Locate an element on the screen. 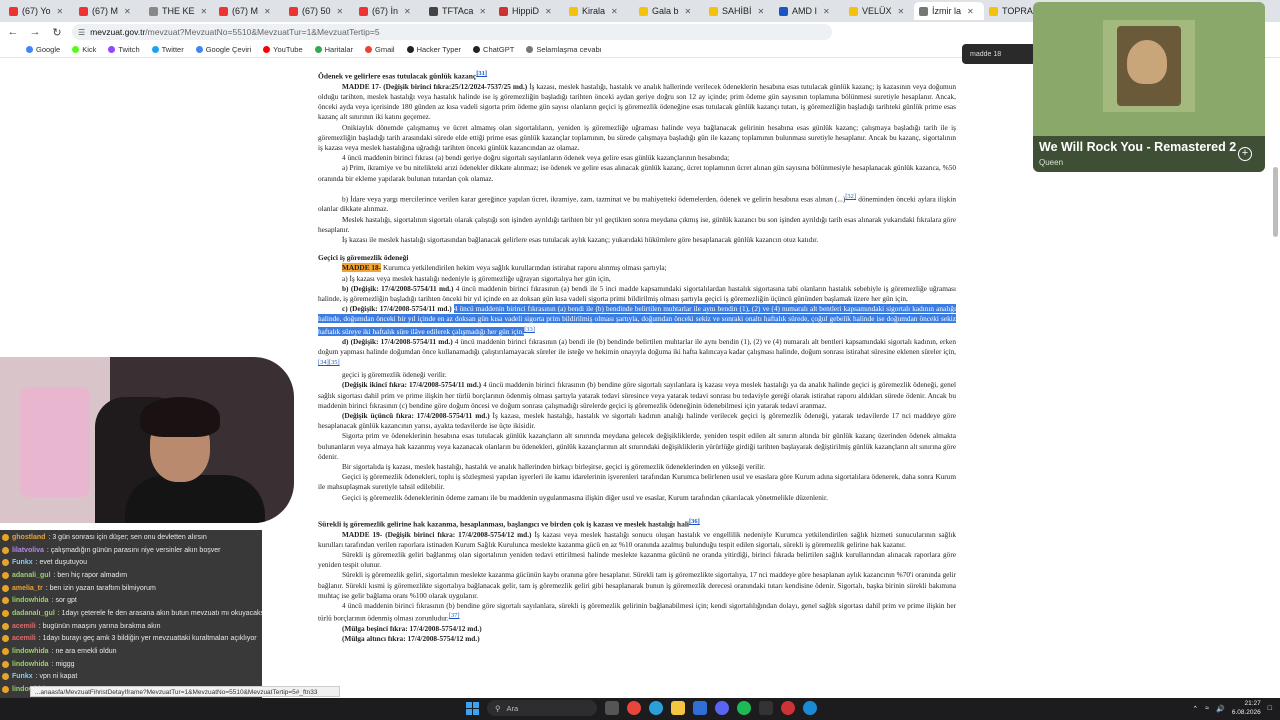 Image resolution: width=1280 pixels, height=720 pixels. browser-icon is located at coordinates (810, 708).